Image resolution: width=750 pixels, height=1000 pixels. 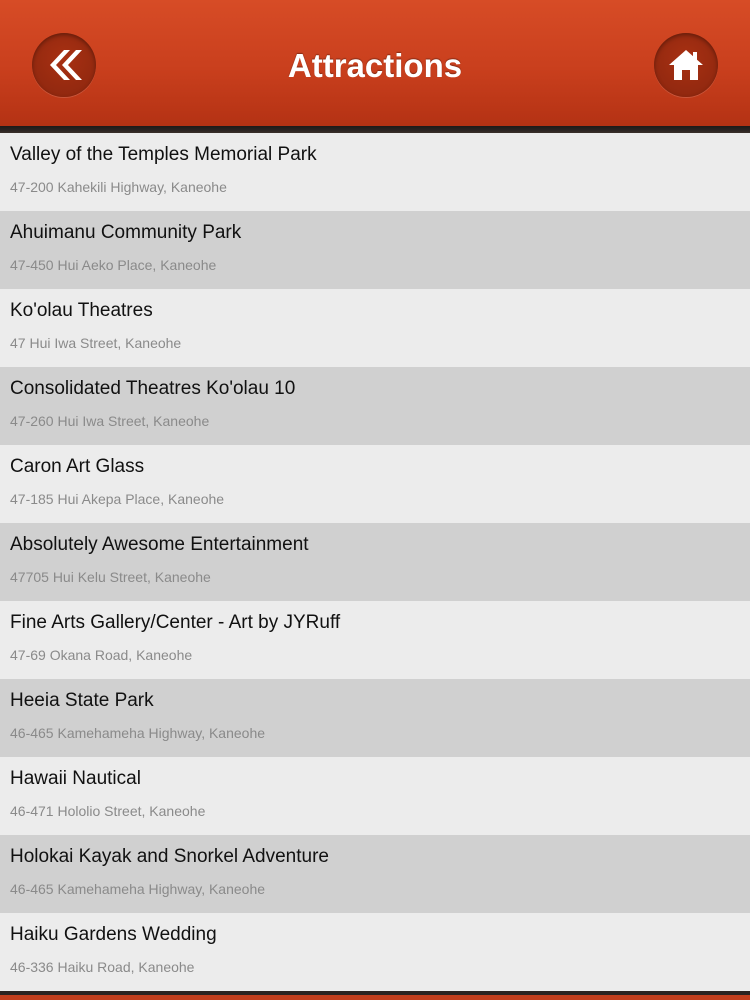 I want to click on double-chevron-left-icon, so click(x=66, y=65).